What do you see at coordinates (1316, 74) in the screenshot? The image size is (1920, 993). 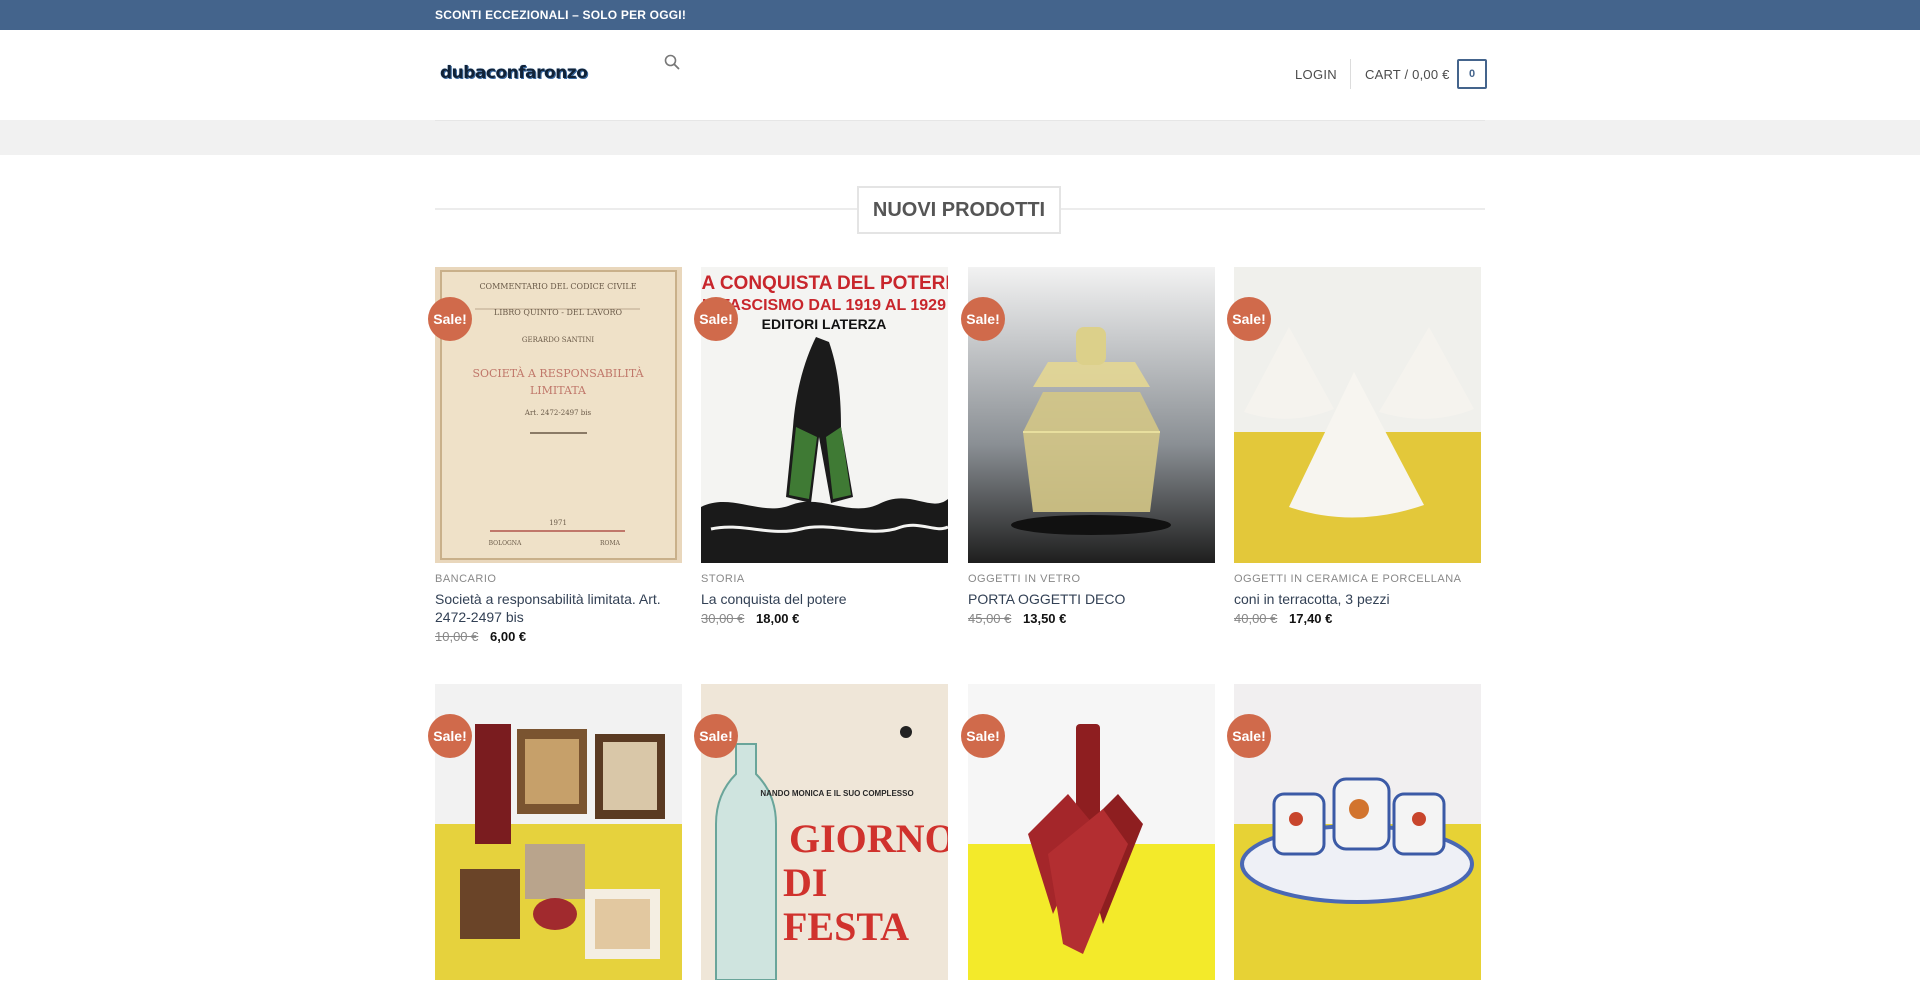 I see `login-link: LOGIN` at bounding box center [1316, 74].